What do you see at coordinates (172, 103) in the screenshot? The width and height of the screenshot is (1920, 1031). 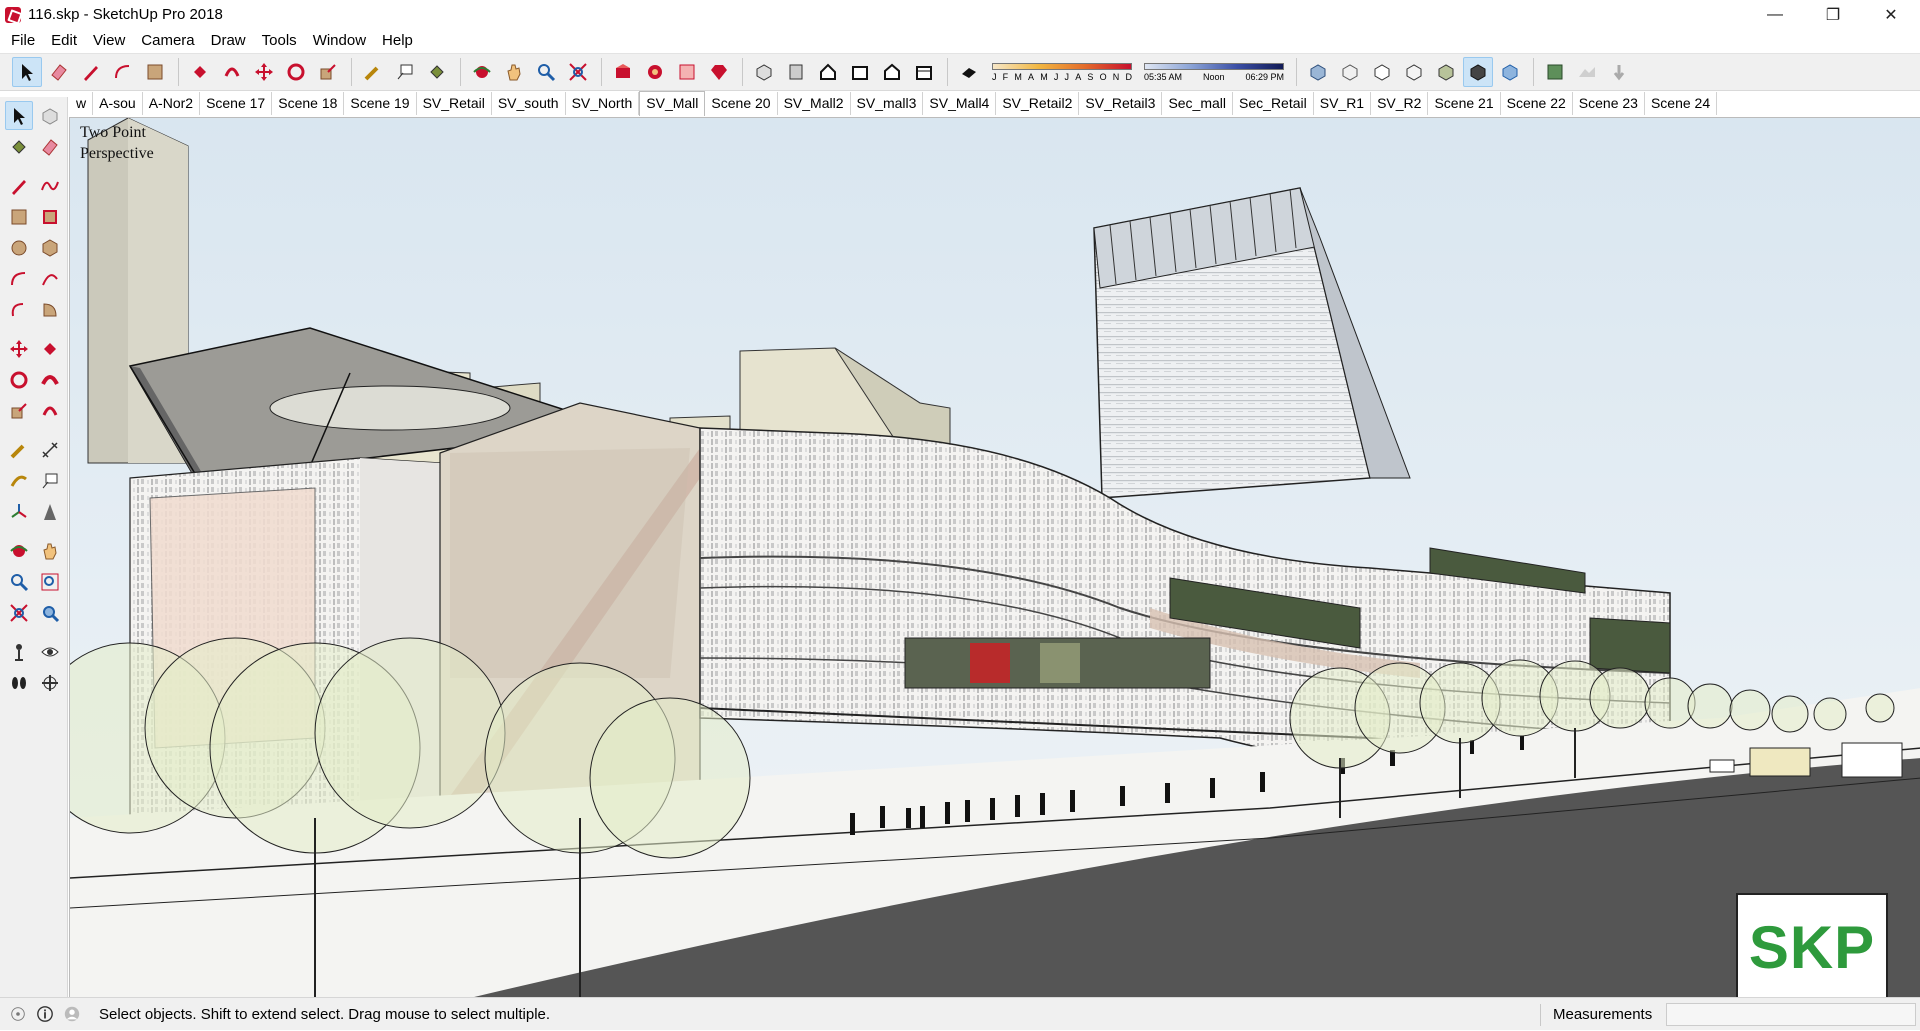 I see `tab-scene: A-Nor2` at bounding box center [172, 103].